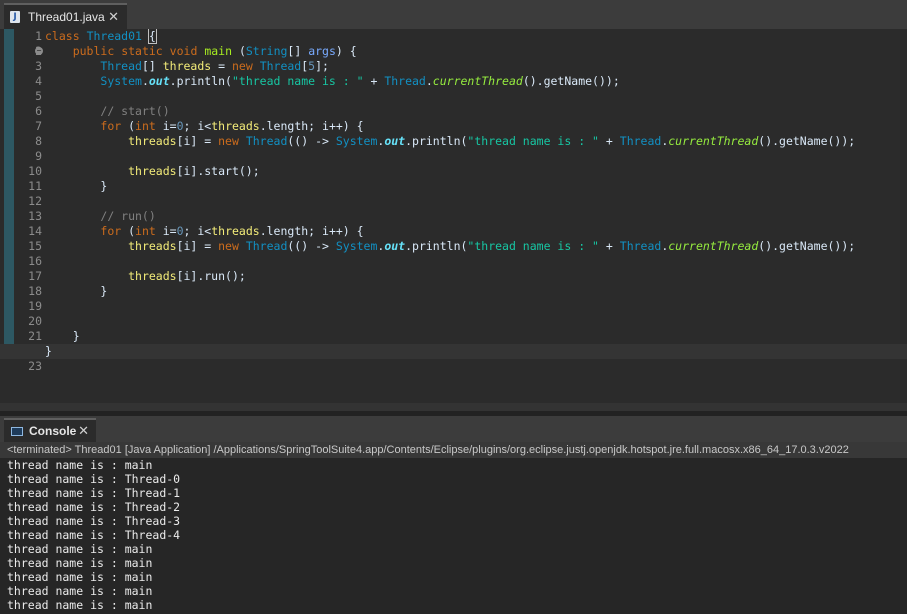  I want to click on line-number: 1, so click(38, 36).